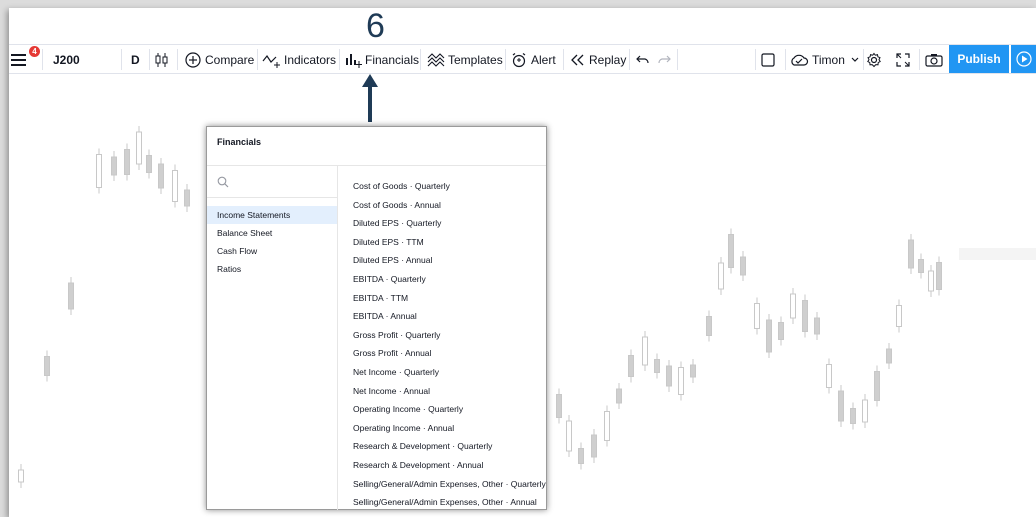 This screenshot has height=517, width=1036. Describe the element at coordinates (282, 182) in the screenshot. I see `search-input` at that location.